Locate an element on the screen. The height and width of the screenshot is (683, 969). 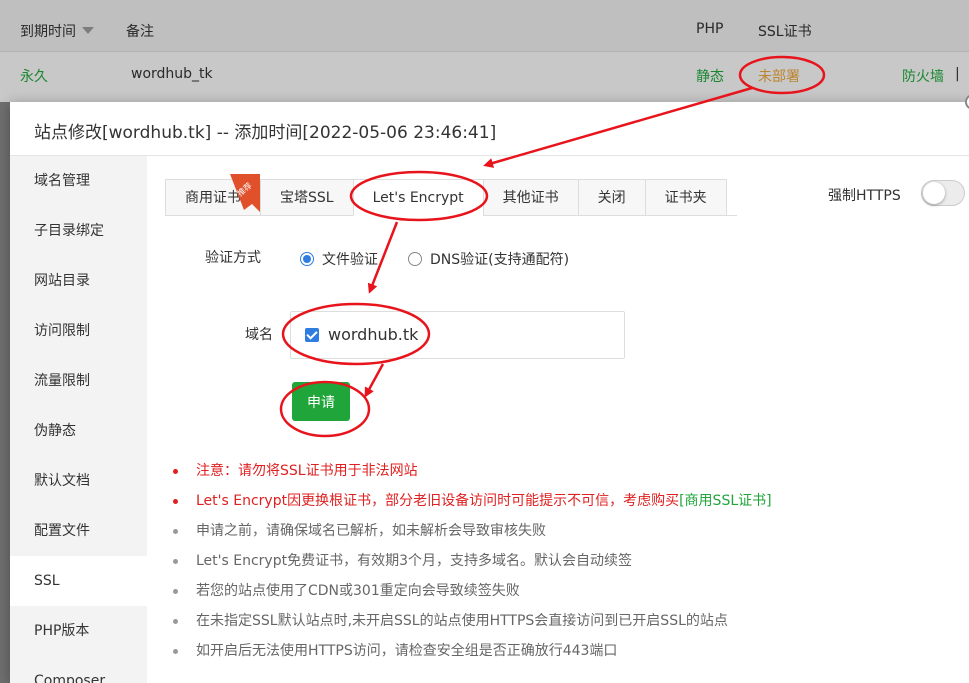
php-value: 静态 is located at coordinates (710, 76).